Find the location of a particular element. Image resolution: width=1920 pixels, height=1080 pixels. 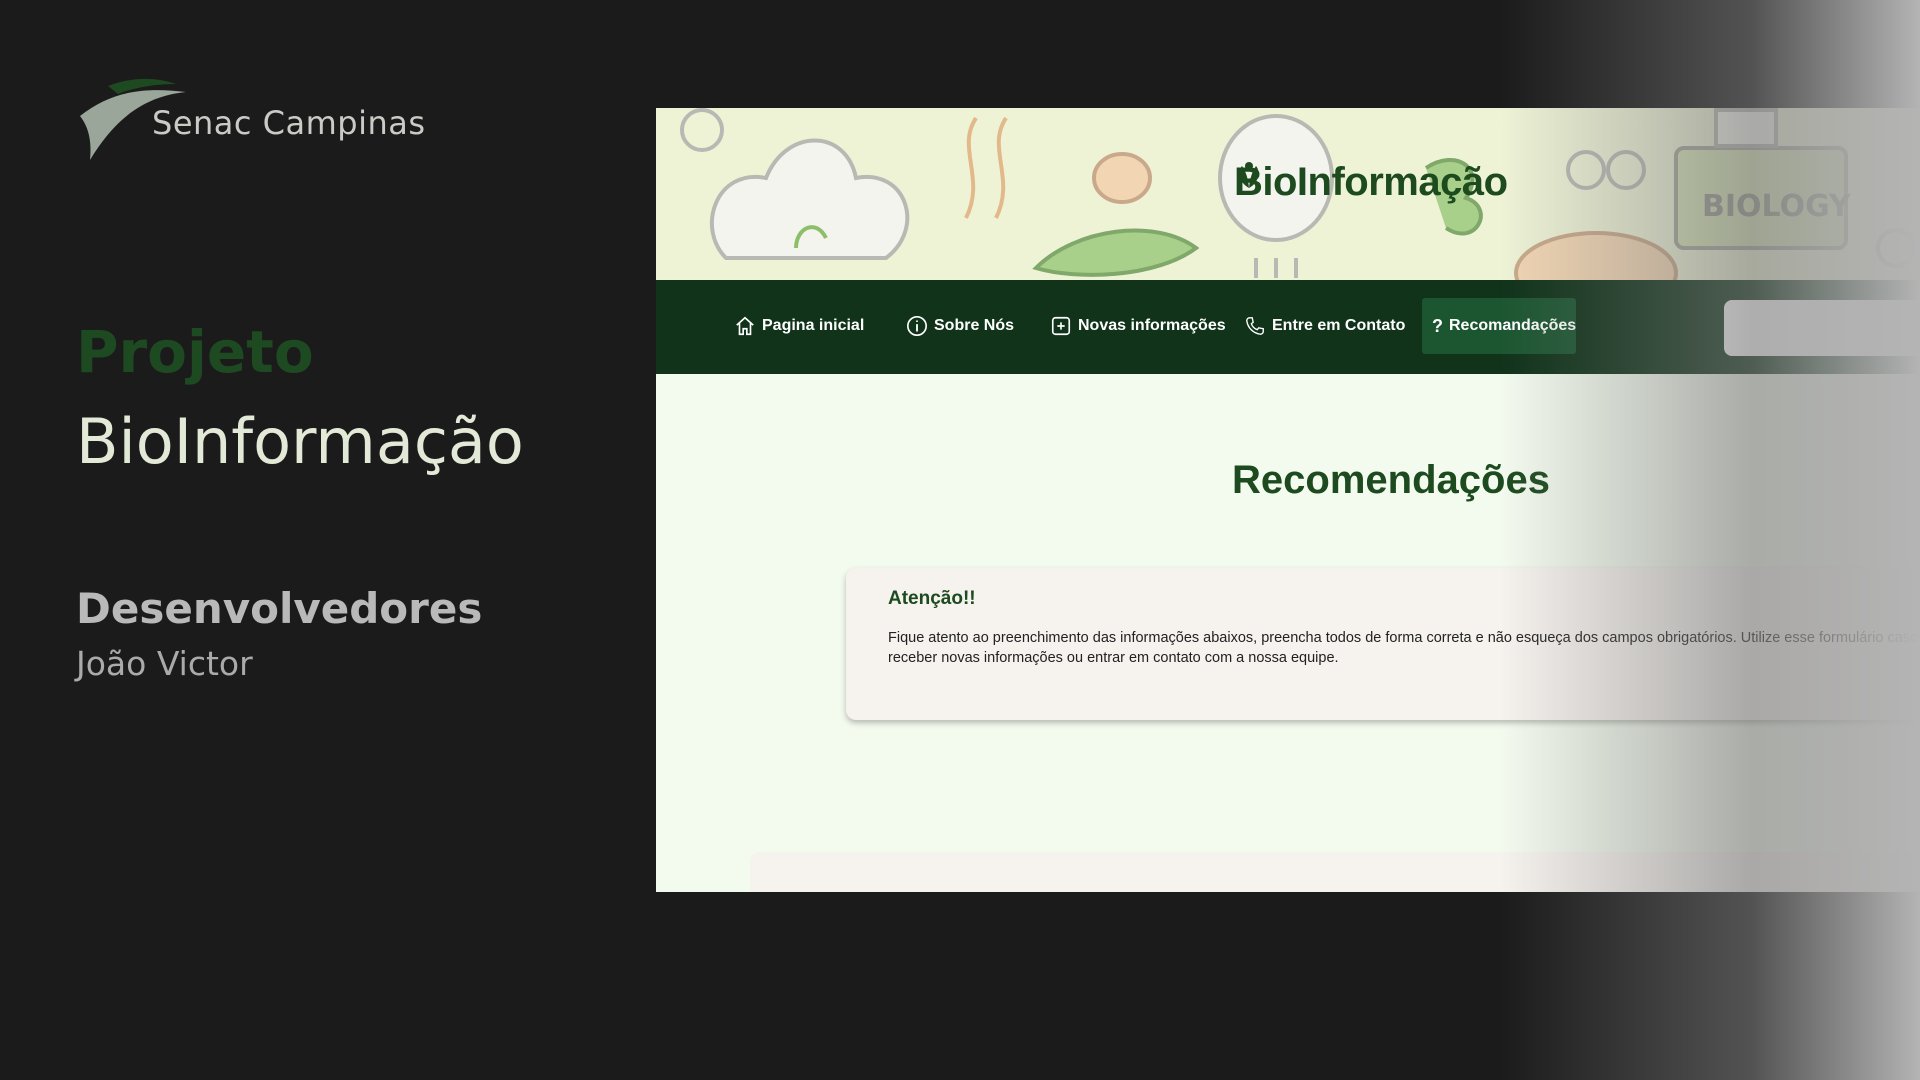

nav-label: Entre em Contato is located at coordinates (1339, 325).